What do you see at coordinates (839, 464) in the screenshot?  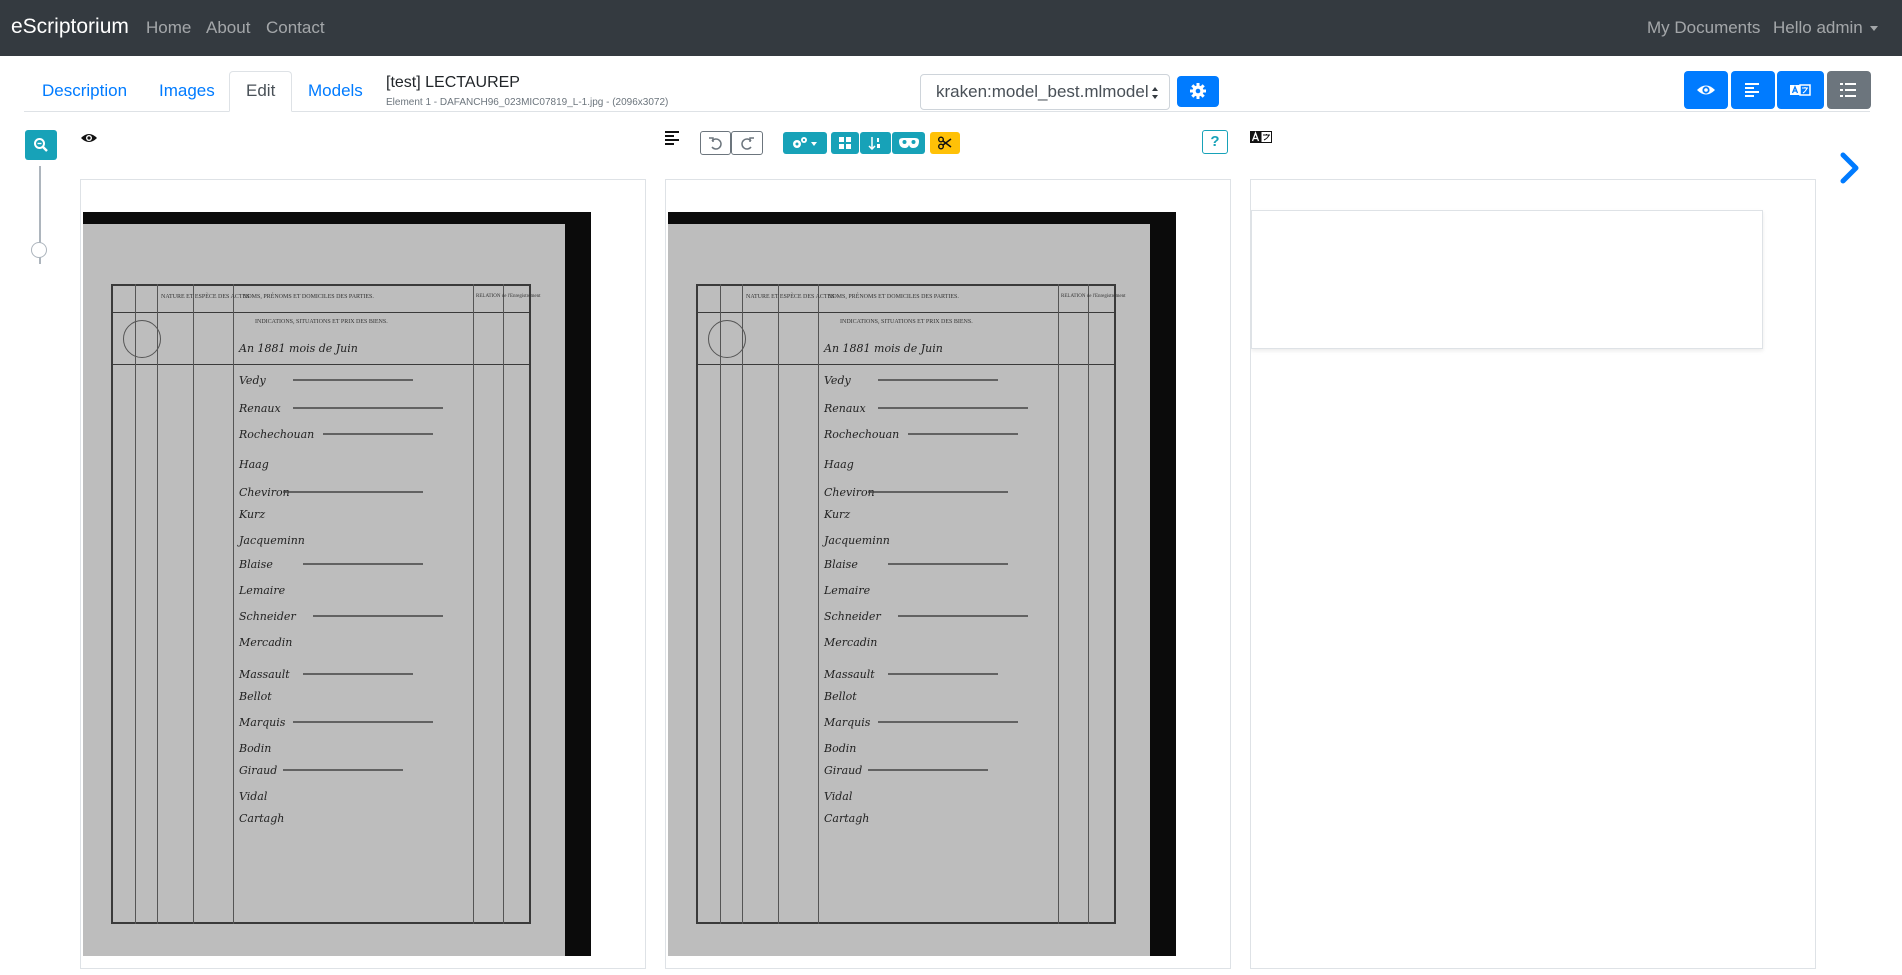 I see `entry-line: Haag` at bounding box center [839, 464].